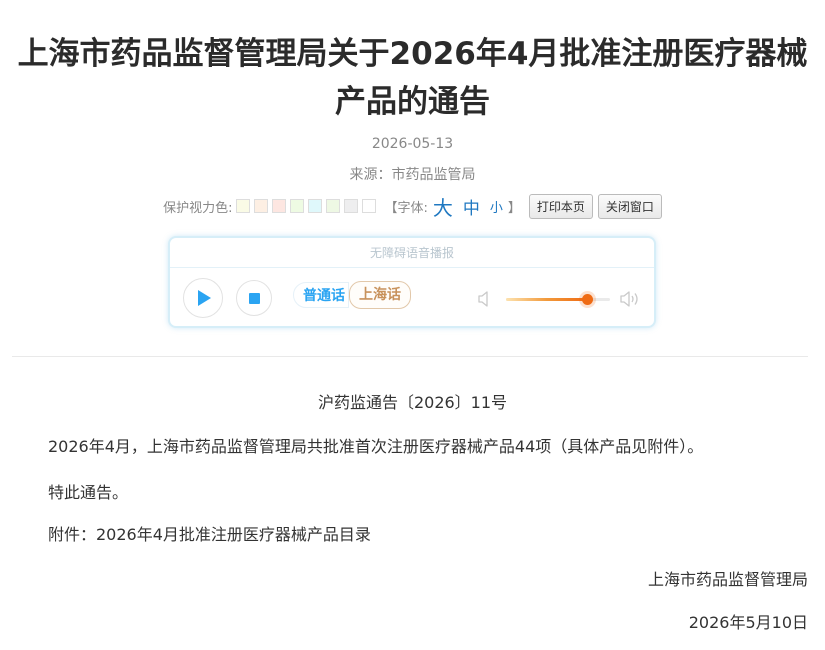  Describe the element at coordinates (483, 299) in the screenshot. I see `volume-low-icon` at that location.